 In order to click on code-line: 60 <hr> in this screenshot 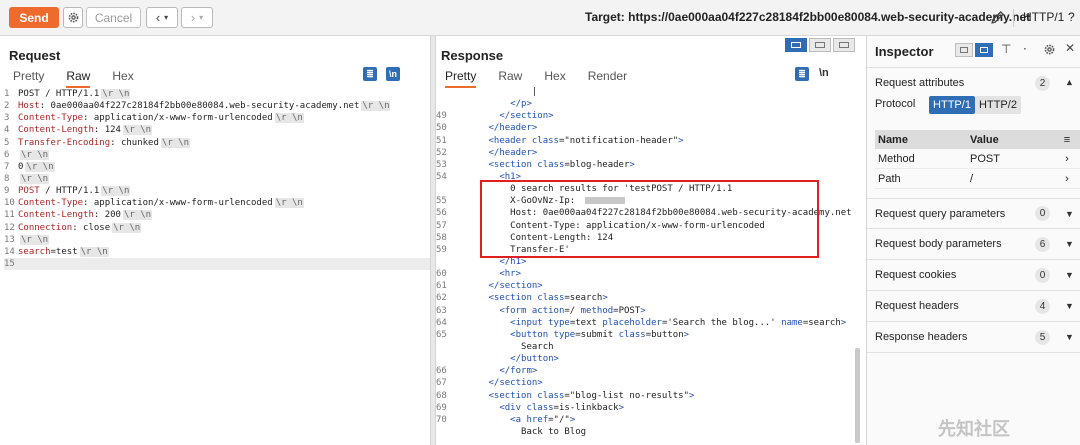, I will do `click(645, 274)`.